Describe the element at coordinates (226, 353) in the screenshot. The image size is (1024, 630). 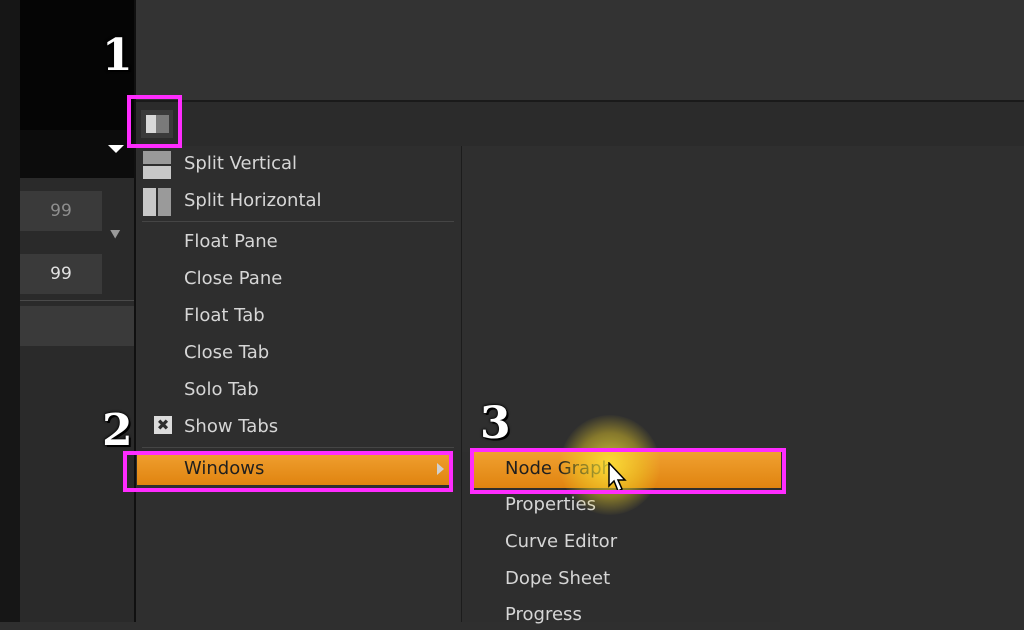
I see `menu-item-close-tab: Close Tab` at that location.